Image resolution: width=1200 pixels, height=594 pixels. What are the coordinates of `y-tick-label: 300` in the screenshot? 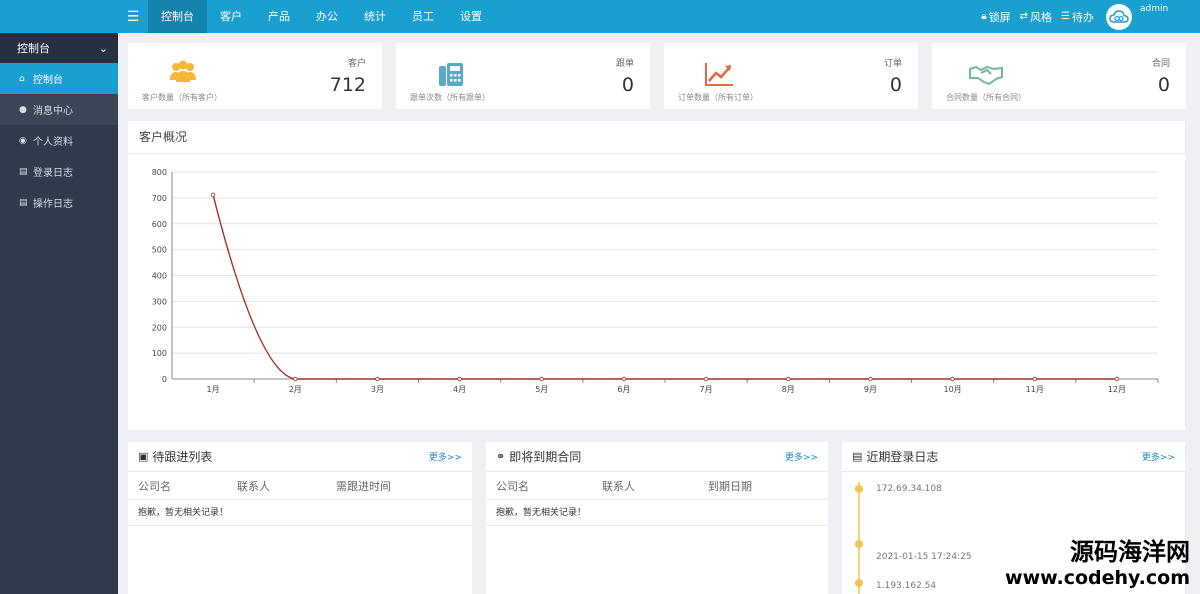 It's located at (159, 301).